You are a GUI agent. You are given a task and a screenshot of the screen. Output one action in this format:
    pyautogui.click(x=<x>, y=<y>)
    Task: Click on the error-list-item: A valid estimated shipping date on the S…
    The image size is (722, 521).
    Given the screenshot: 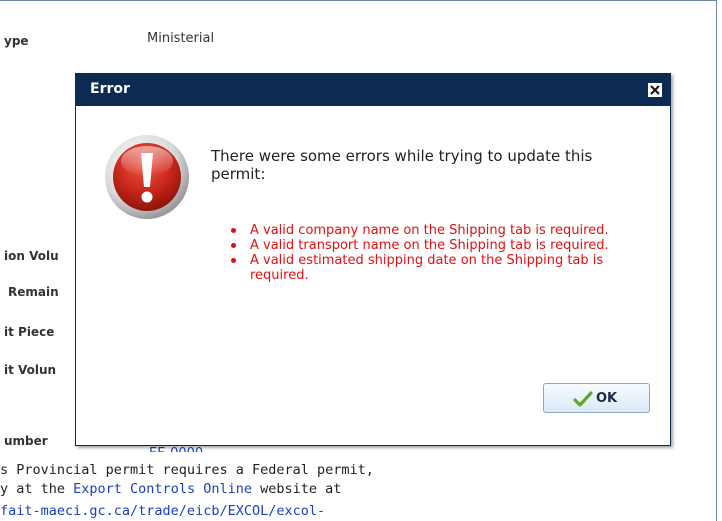 What is the action you would take?
    pyautogui.click(x=435, y=268)
    